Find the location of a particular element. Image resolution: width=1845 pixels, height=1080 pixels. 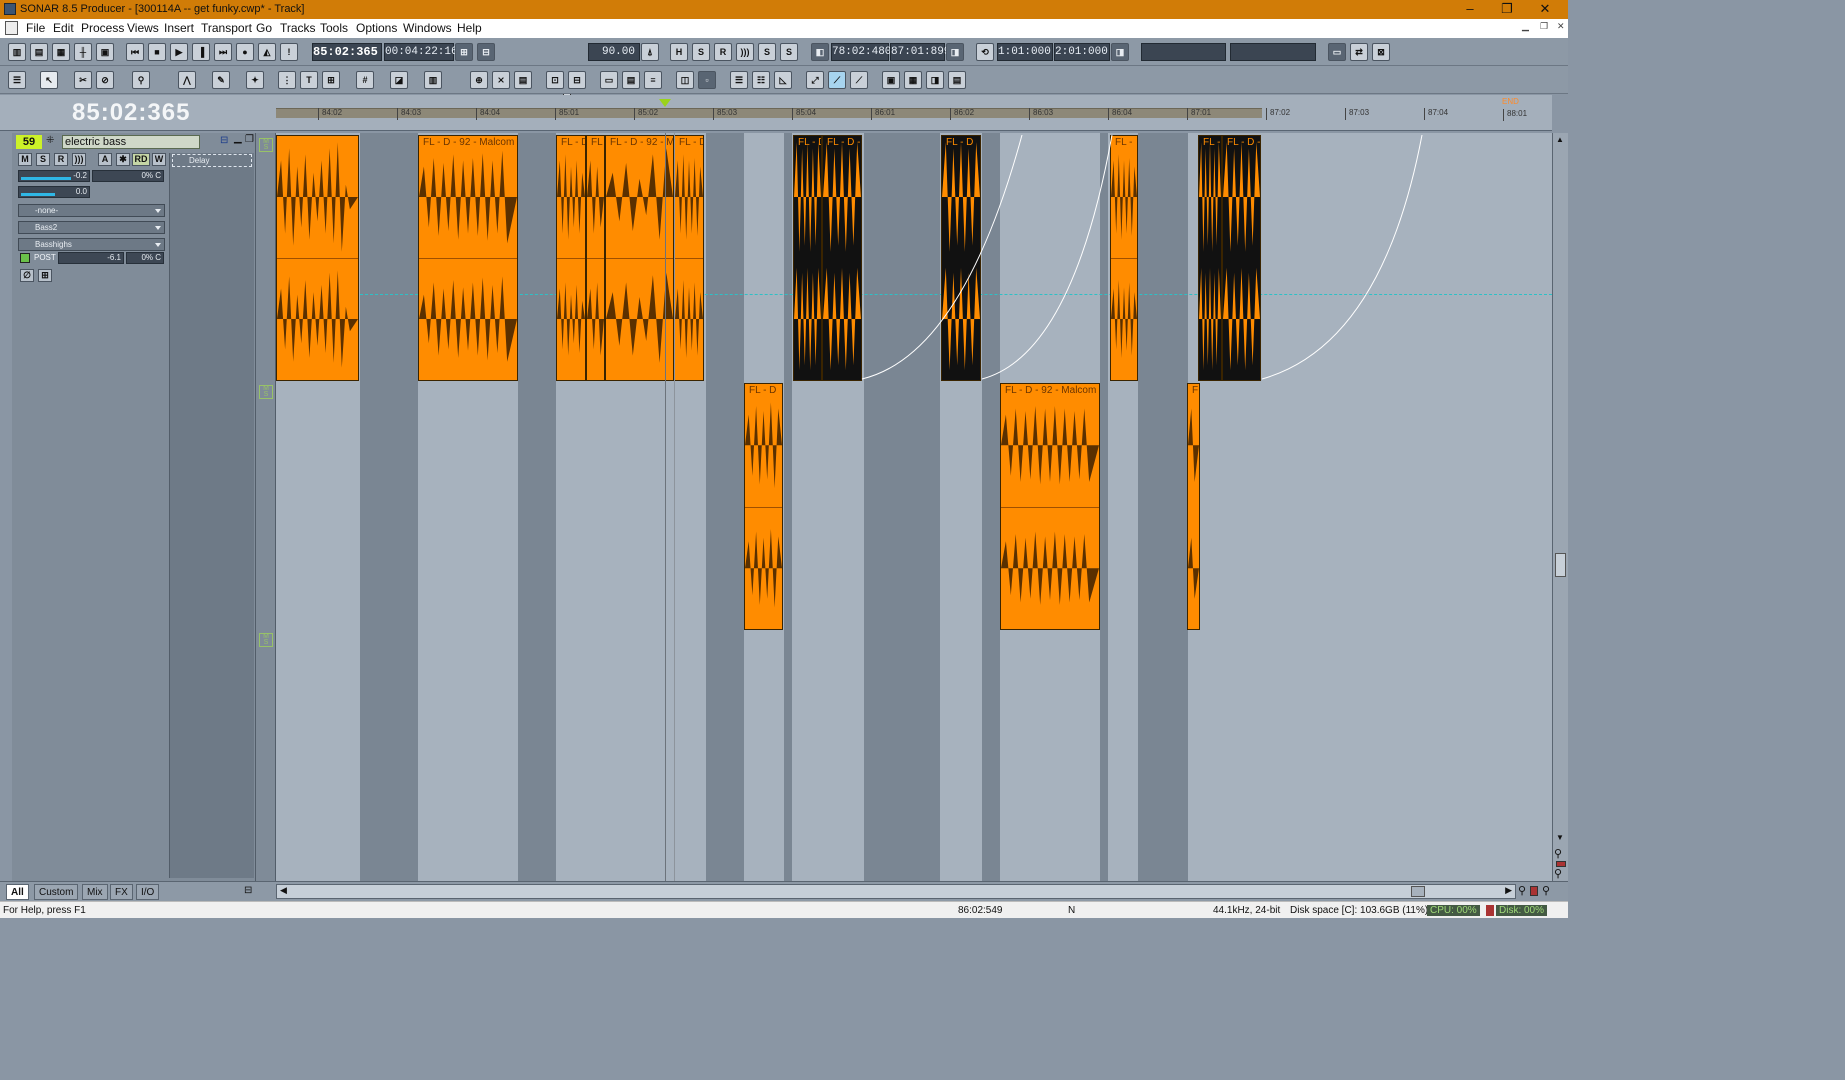

pencil-tool-icon: ✎ is located at coordinates (221, 80).